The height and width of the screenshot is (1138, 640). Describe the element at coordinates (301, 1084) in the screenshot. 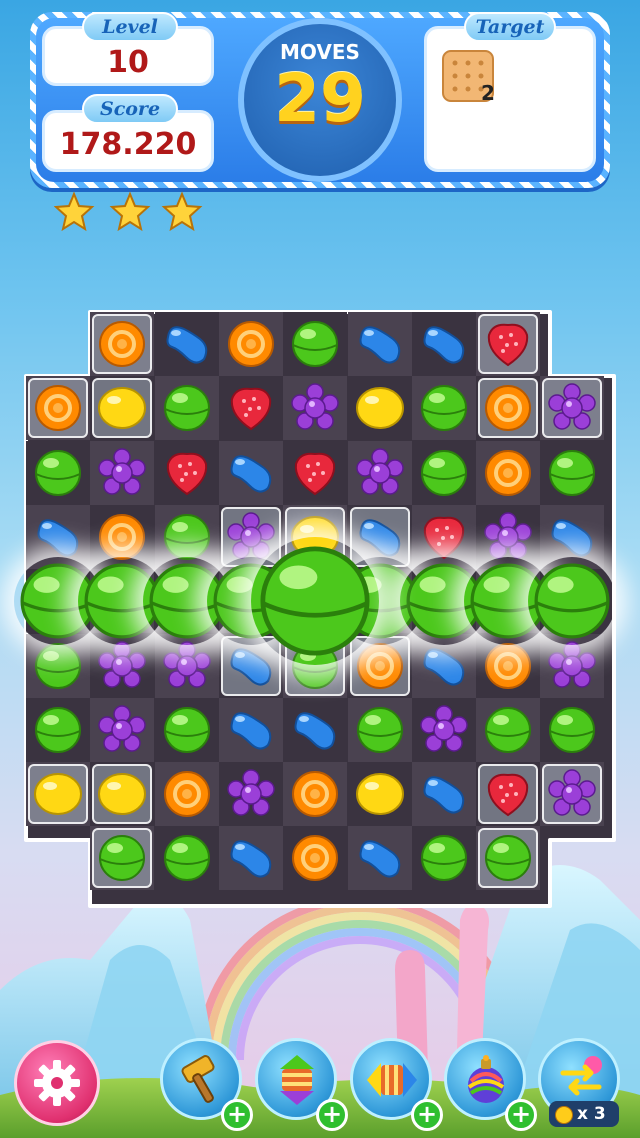

I see `vertical-striped-booster-button: +` at that location.